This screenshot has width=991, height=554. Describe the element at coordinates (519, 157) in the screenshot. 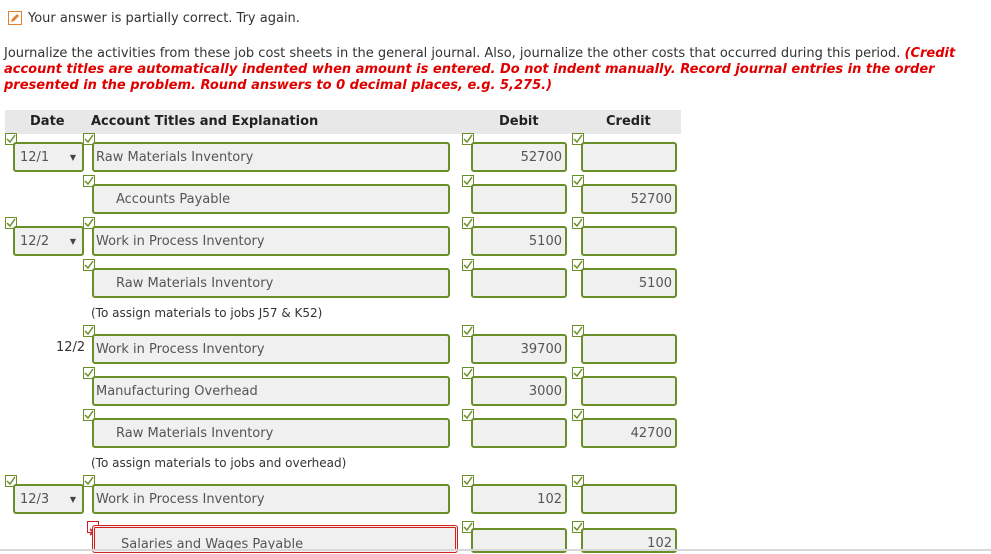

I see `debit-input: 52700` at that location.